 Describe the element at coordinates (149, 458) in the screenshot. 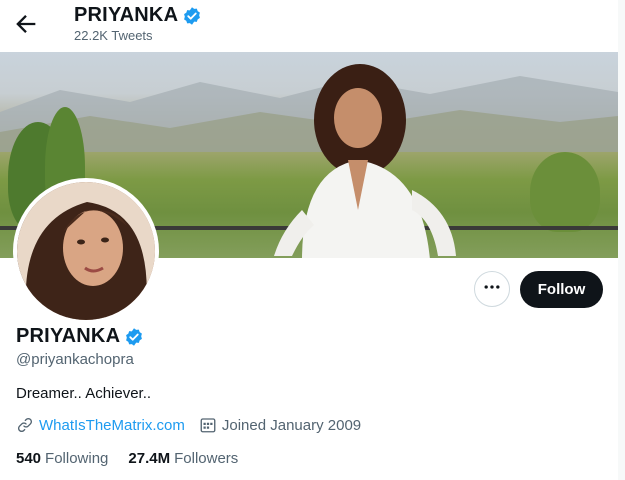

I see `followers-count: 27.4M` at that location.